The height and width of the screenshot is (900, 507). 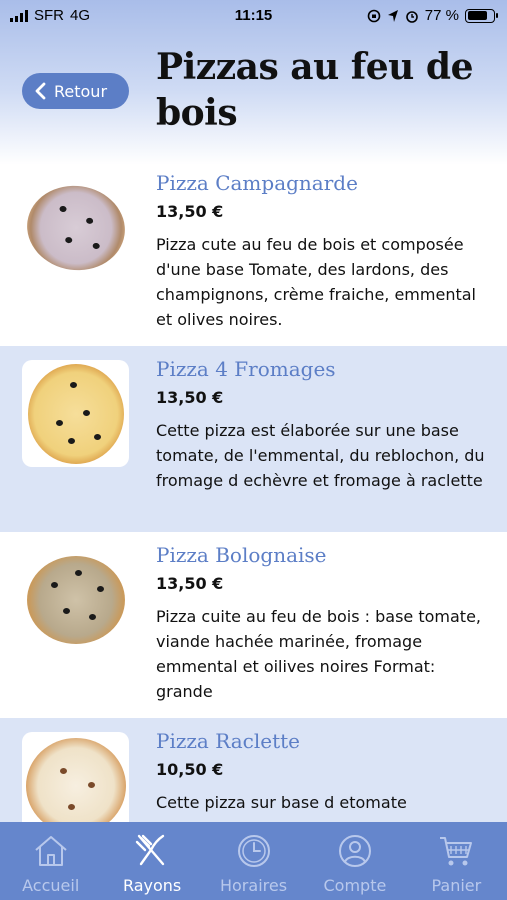 What do you see at coordinates (241, 555) in the screenshot?
I see `product-name: Pizza Bolognaise` at bounding box center [241, 555].